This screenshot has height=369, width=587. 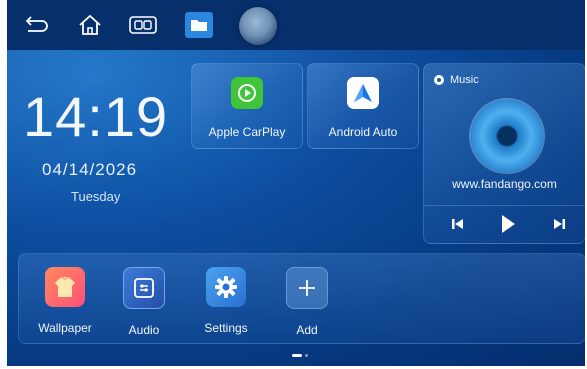 I want to click on music-header: Music, so click(x=456, y=80).